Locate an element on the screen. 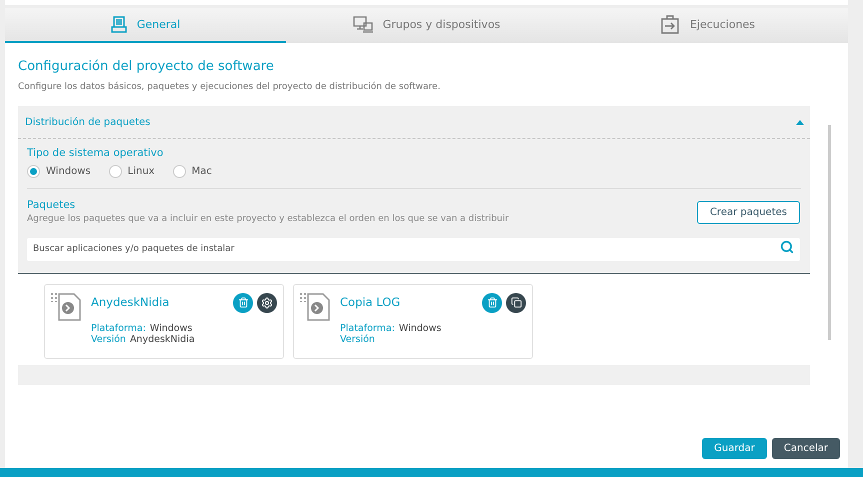 The width and height of the screenshot is (863, 477). tab: Ejecuciones is located at coordinates (707, 25).